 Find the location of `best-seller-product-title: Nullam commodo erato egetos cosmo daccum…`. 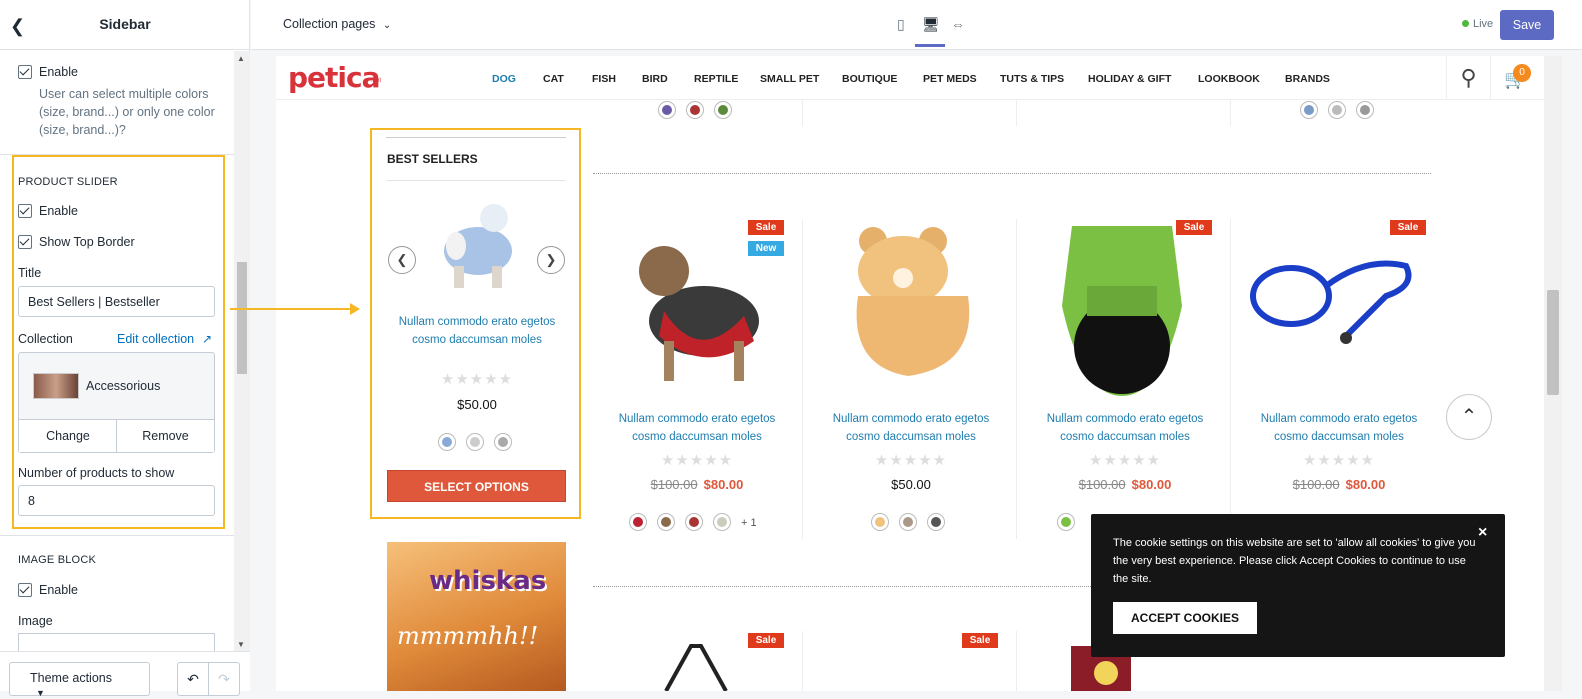

best-seller-product-title: Nullam commodo erato egetos cosmo daccum… is located at coordinates (477, 331).